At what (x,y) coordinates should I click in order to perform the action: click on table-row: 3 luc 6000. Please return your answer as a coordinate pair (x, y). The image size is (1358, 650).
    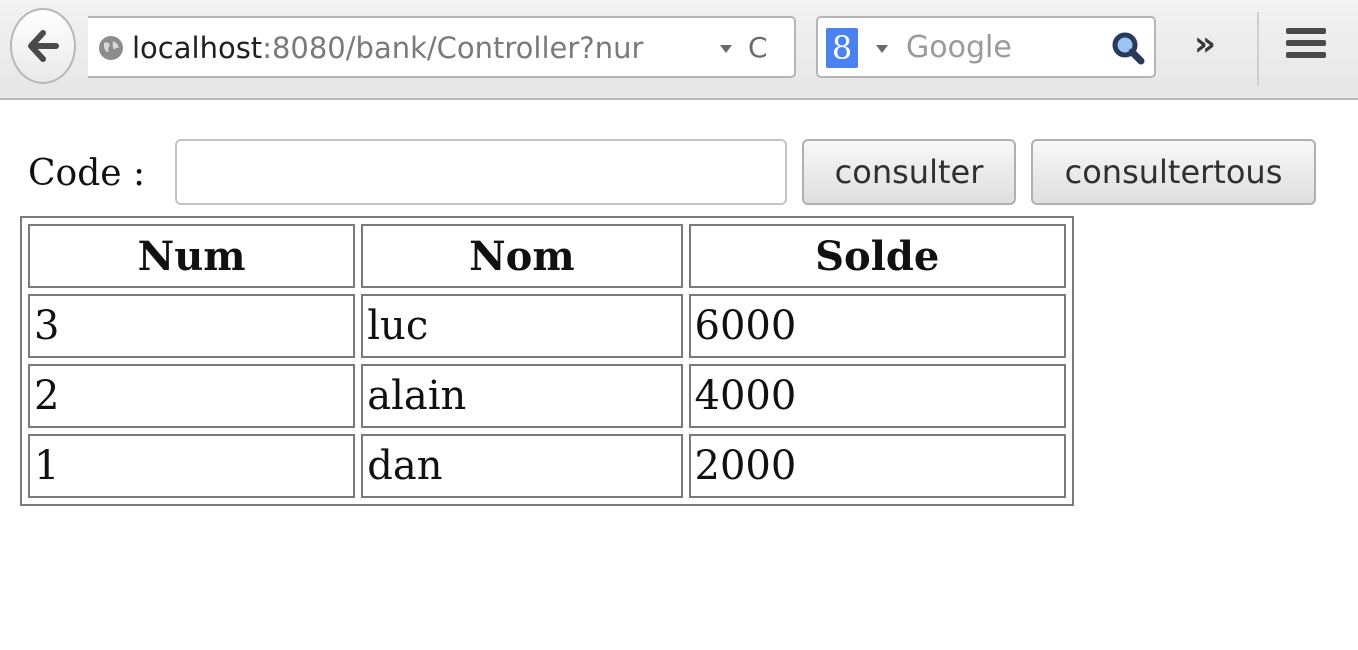
    Looking at the image, I should click on (547, 326).